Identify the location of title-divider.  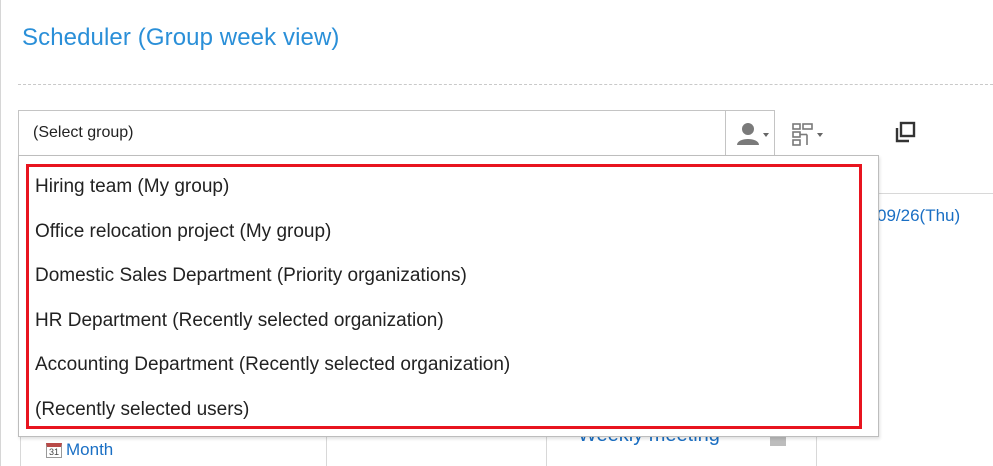
(505, 84).